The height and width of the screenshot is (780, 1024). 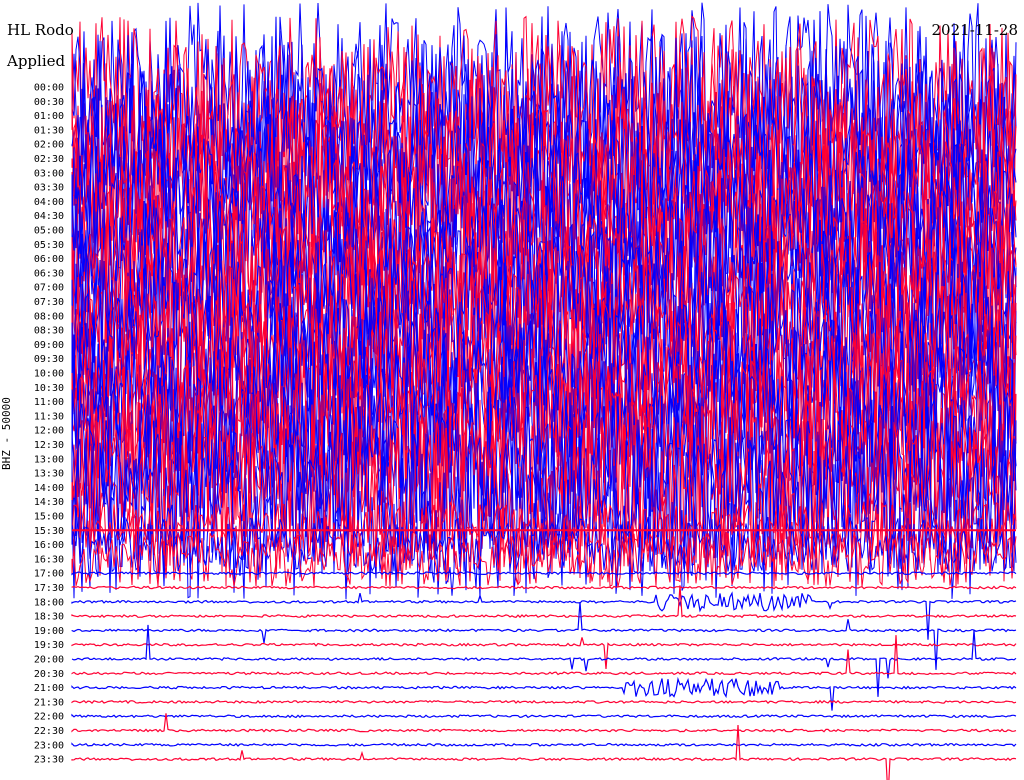 I want to click on time-label-2200: 22:00, so click(x=49, y=717).